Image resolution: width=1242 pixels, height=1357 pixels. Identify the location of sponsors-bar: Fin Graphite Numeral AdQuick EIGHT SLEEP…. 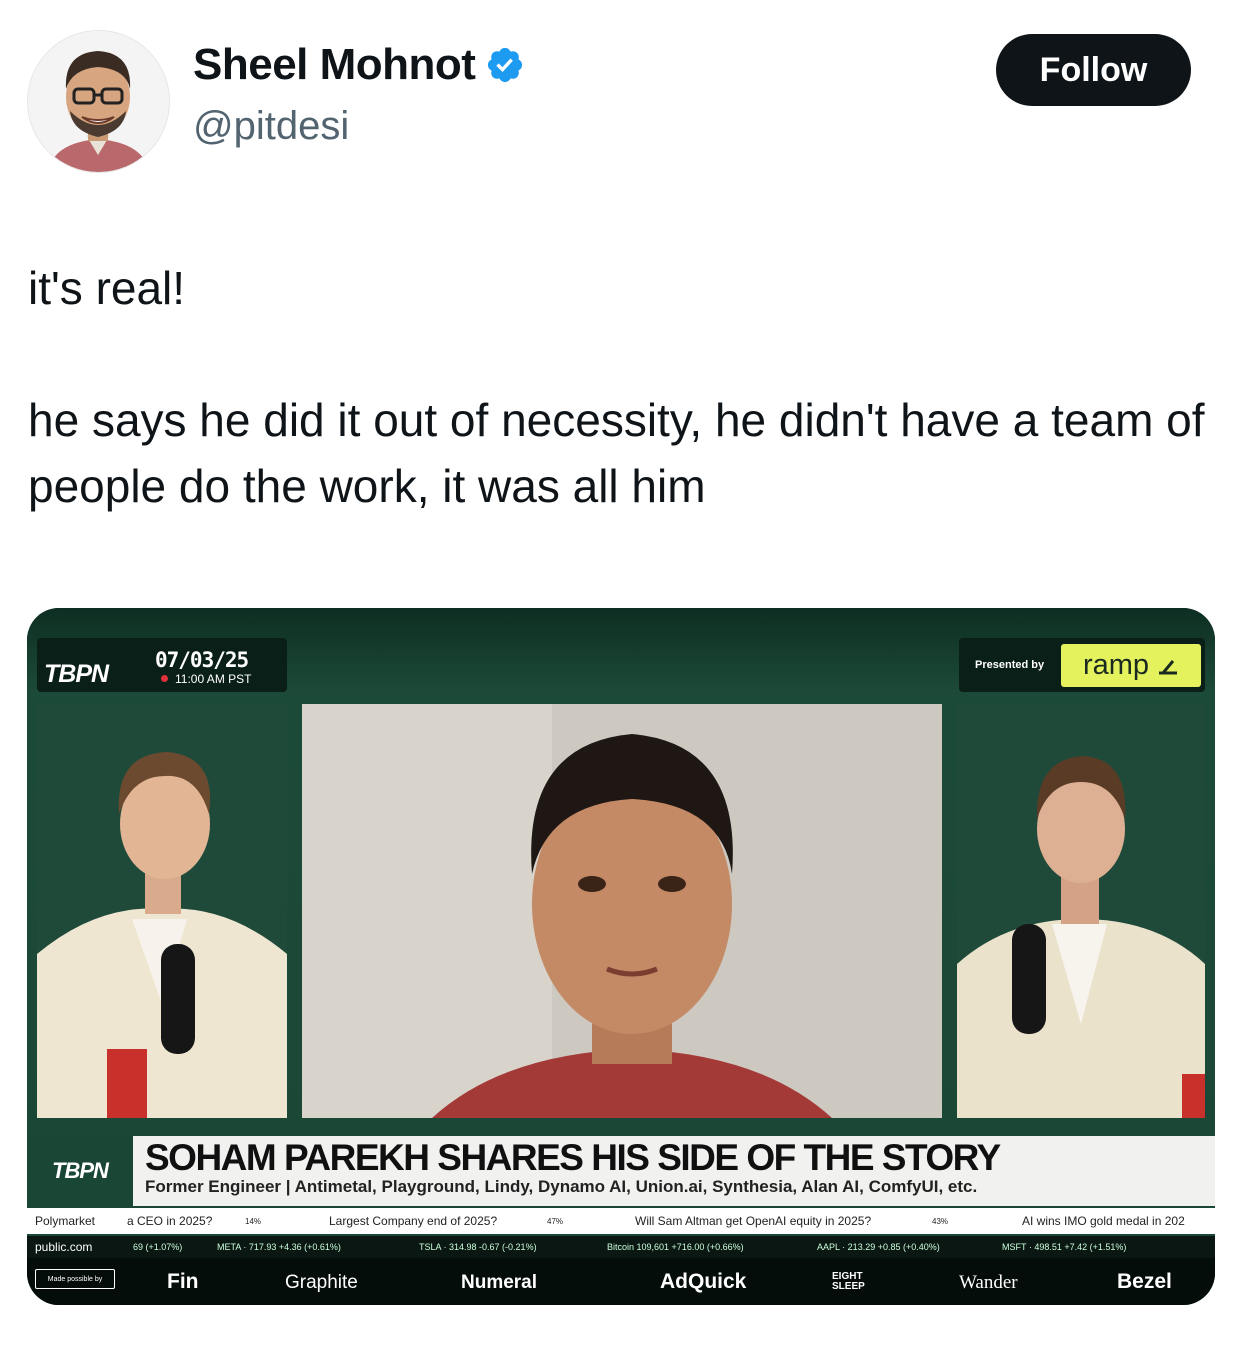
(621, 1281).